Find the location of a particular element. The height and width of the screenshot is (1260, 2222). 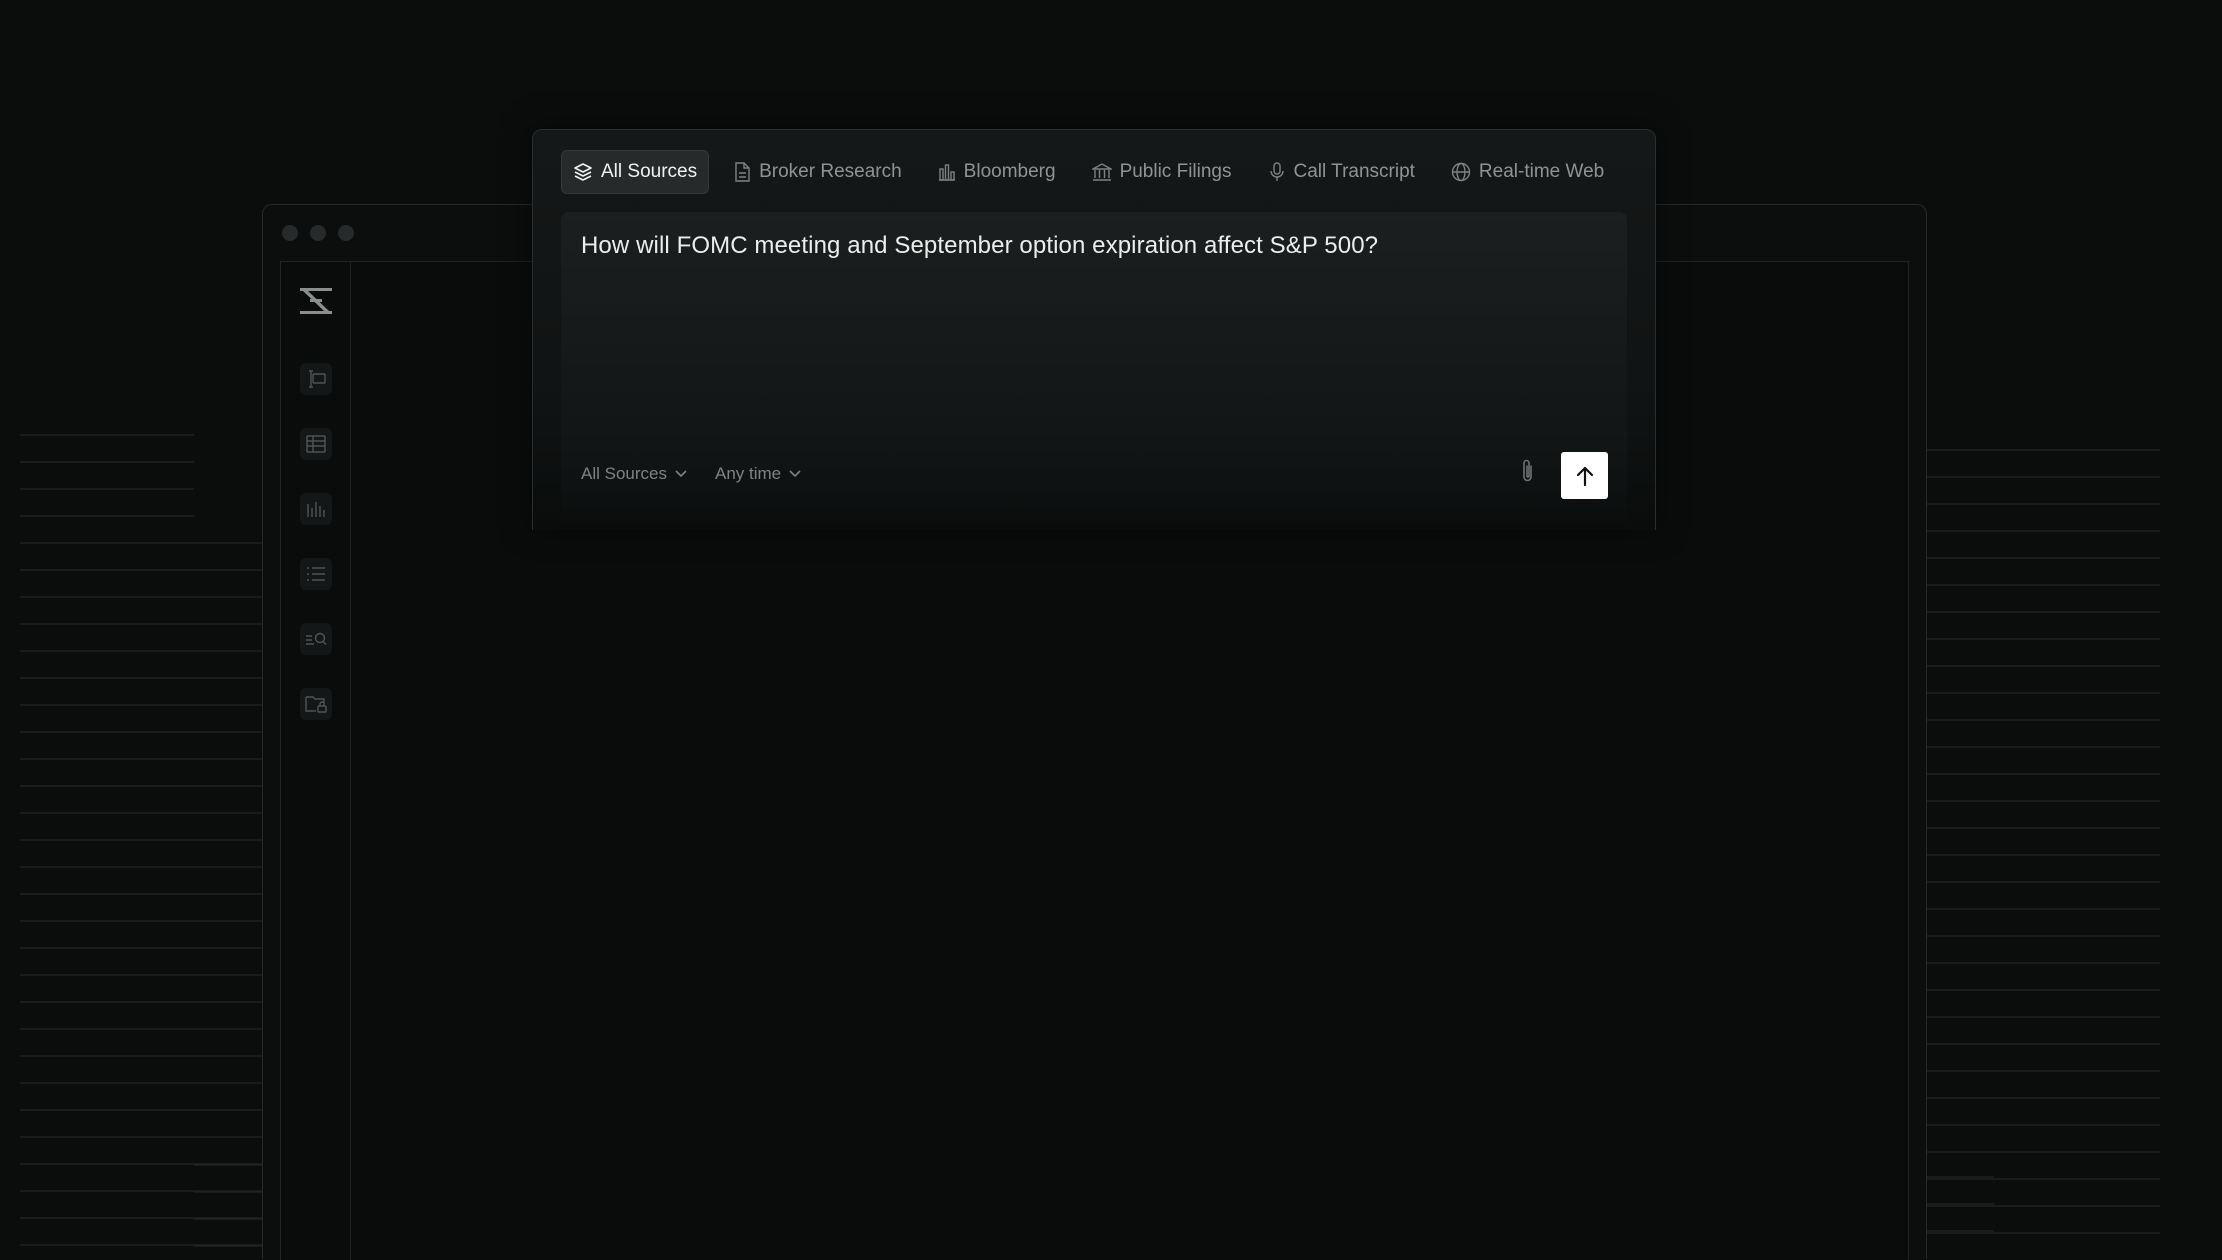

tab-real-time-web: Real-time Web is located at coordinates (1527, 172).